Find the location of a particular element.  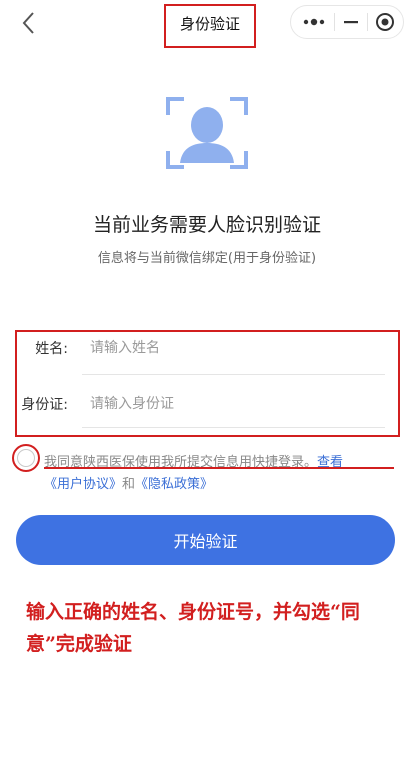

more-button is located at coordinates (314, 22).